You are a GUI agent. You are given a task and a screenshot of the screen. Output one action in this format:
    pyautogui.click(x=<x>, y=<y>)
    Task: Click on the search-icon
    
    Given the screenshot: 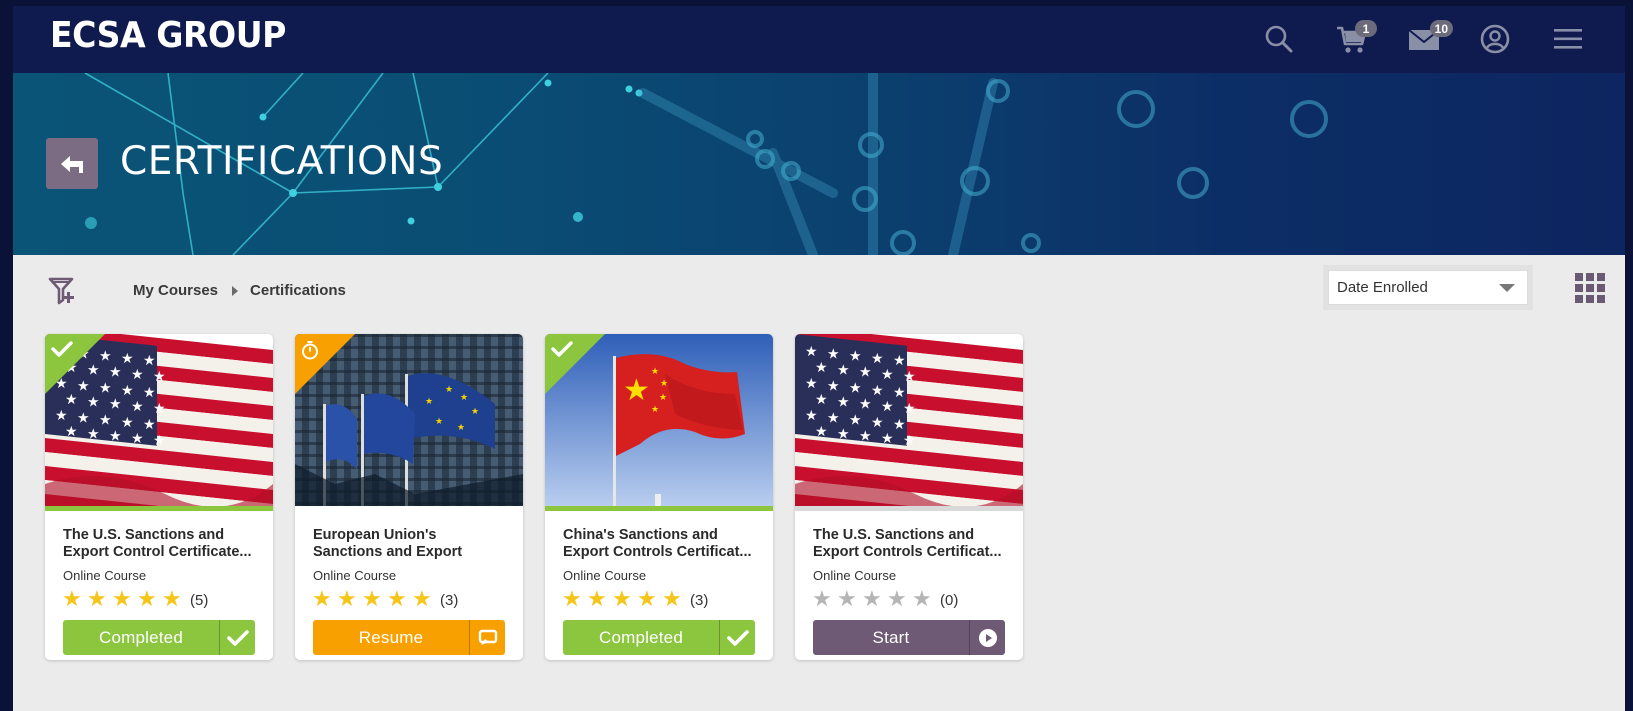 What is the action you would take?
    pyautogui.click(x=1279, y=39)
    